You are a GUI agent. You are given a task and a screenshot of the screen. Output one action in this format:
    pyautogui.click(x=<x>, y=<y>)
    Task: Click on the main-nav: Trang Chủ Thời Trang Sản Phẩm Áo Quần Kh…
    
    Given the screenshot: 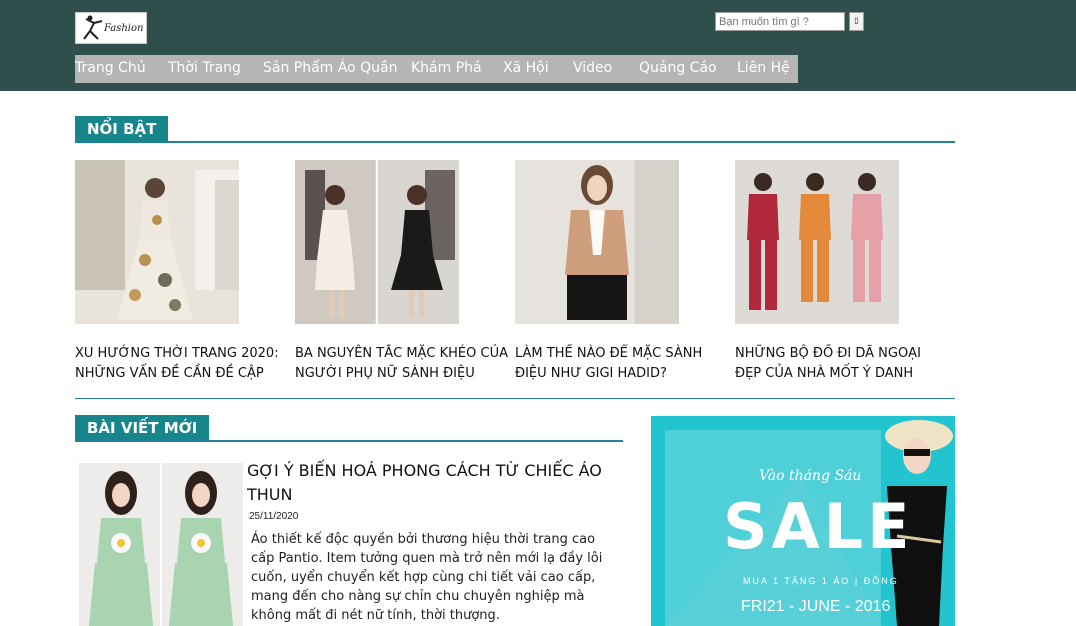 What is the action you would take?
    pyautogui.click(x=436, y=69)
    